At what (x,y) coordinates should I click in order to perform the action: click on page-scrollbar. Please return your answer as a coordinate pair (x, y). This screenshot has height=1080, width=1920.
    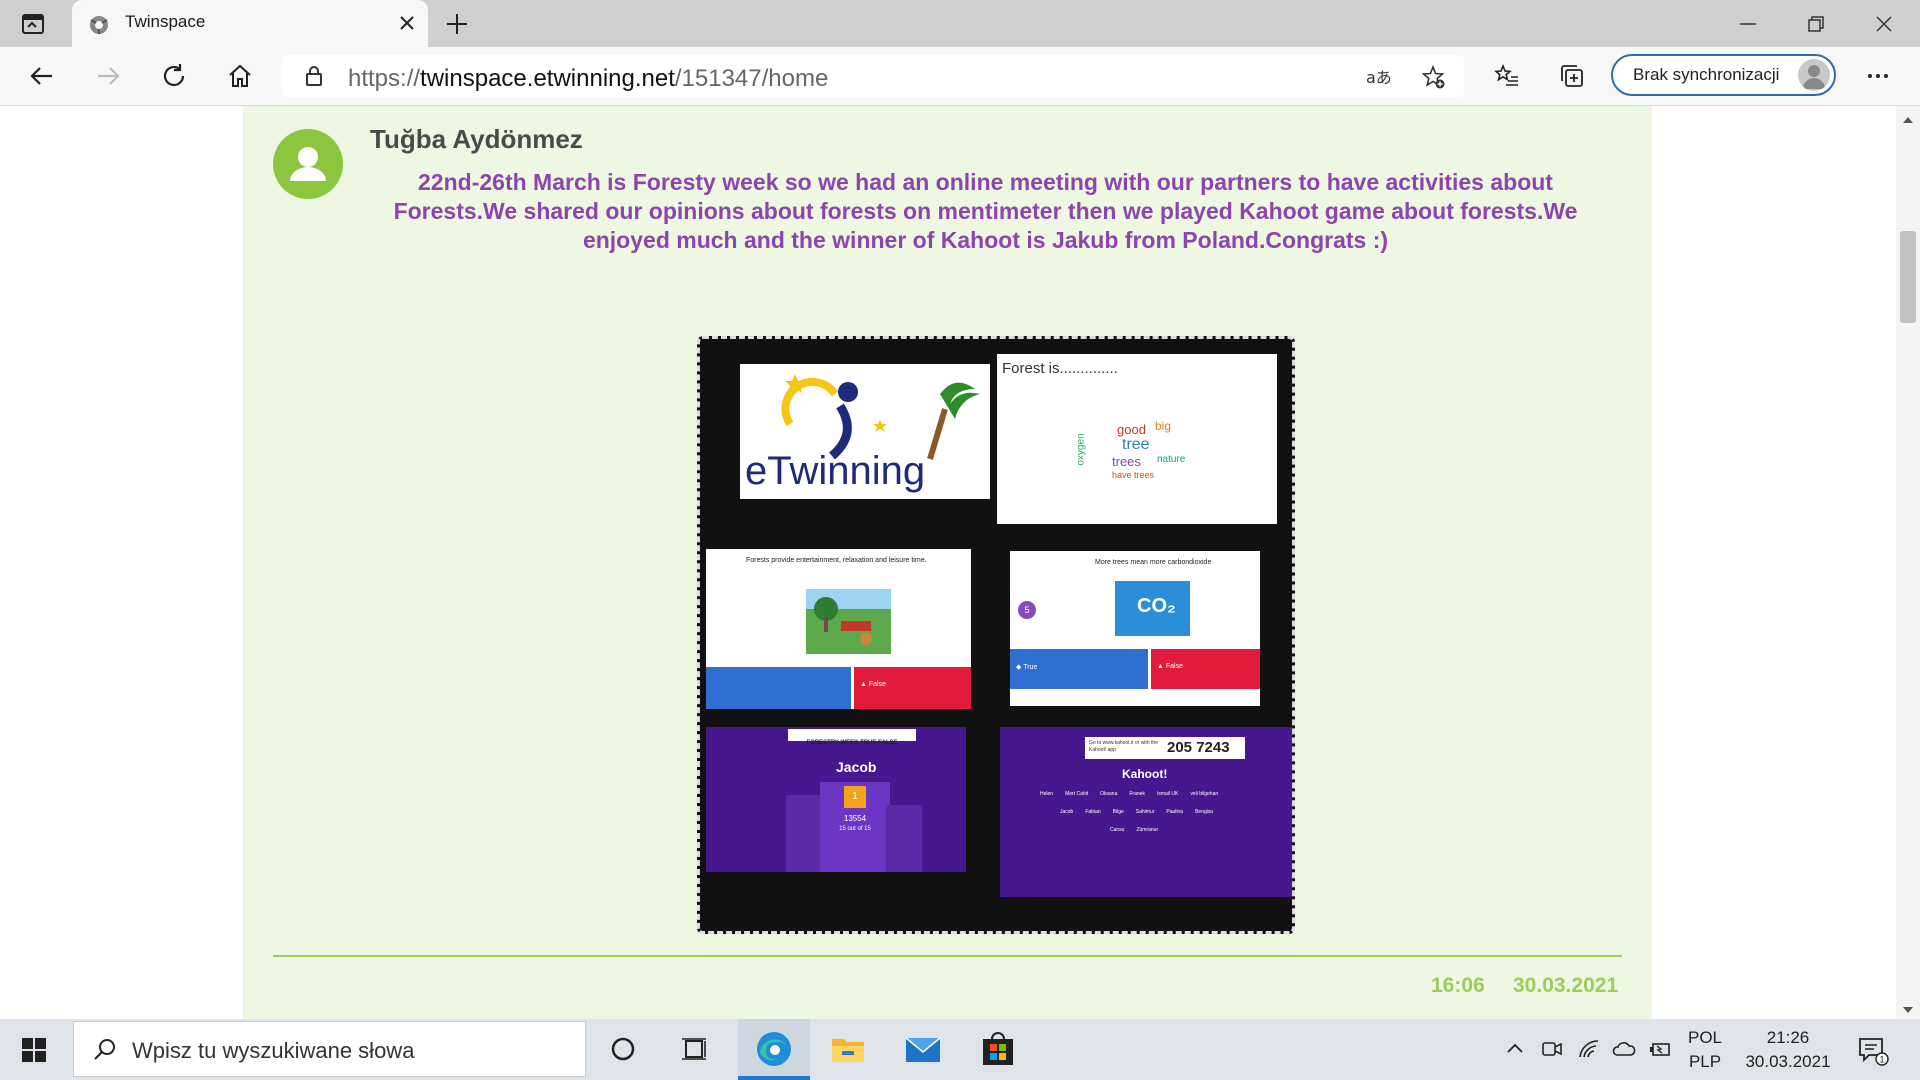
    Looking at the image, I should click on (1908, 562).